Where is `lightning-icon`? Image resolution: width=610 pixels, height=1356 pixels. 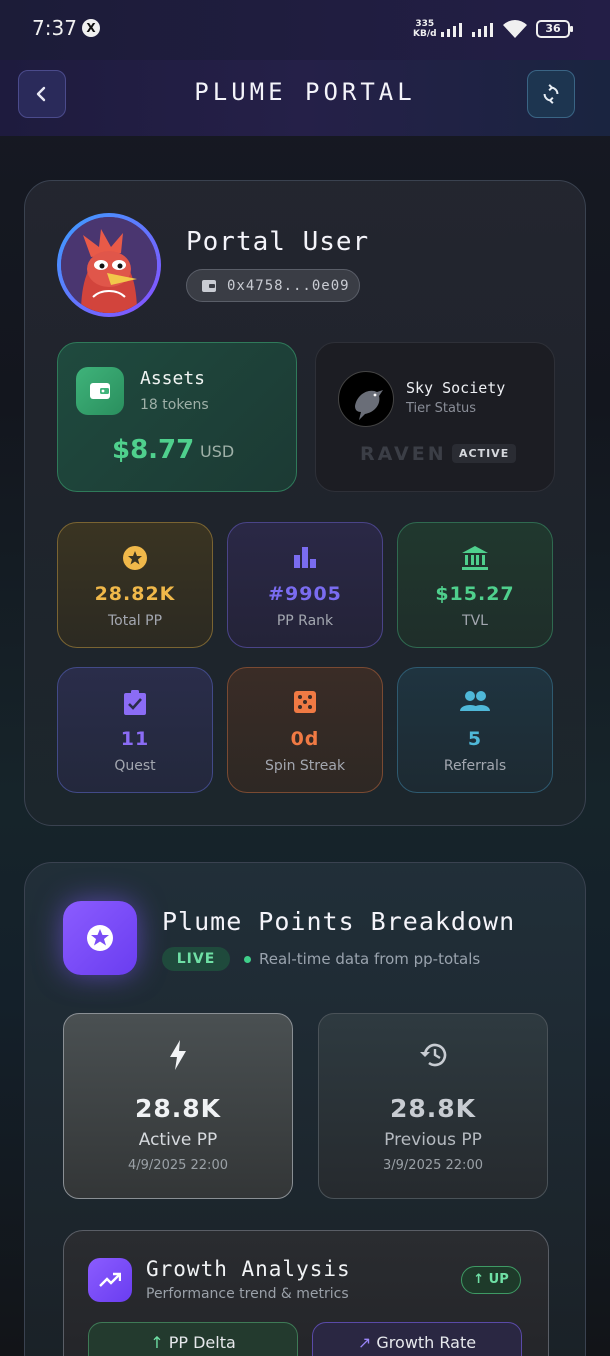
lightning-icon is located at coordinates (178, 1055).